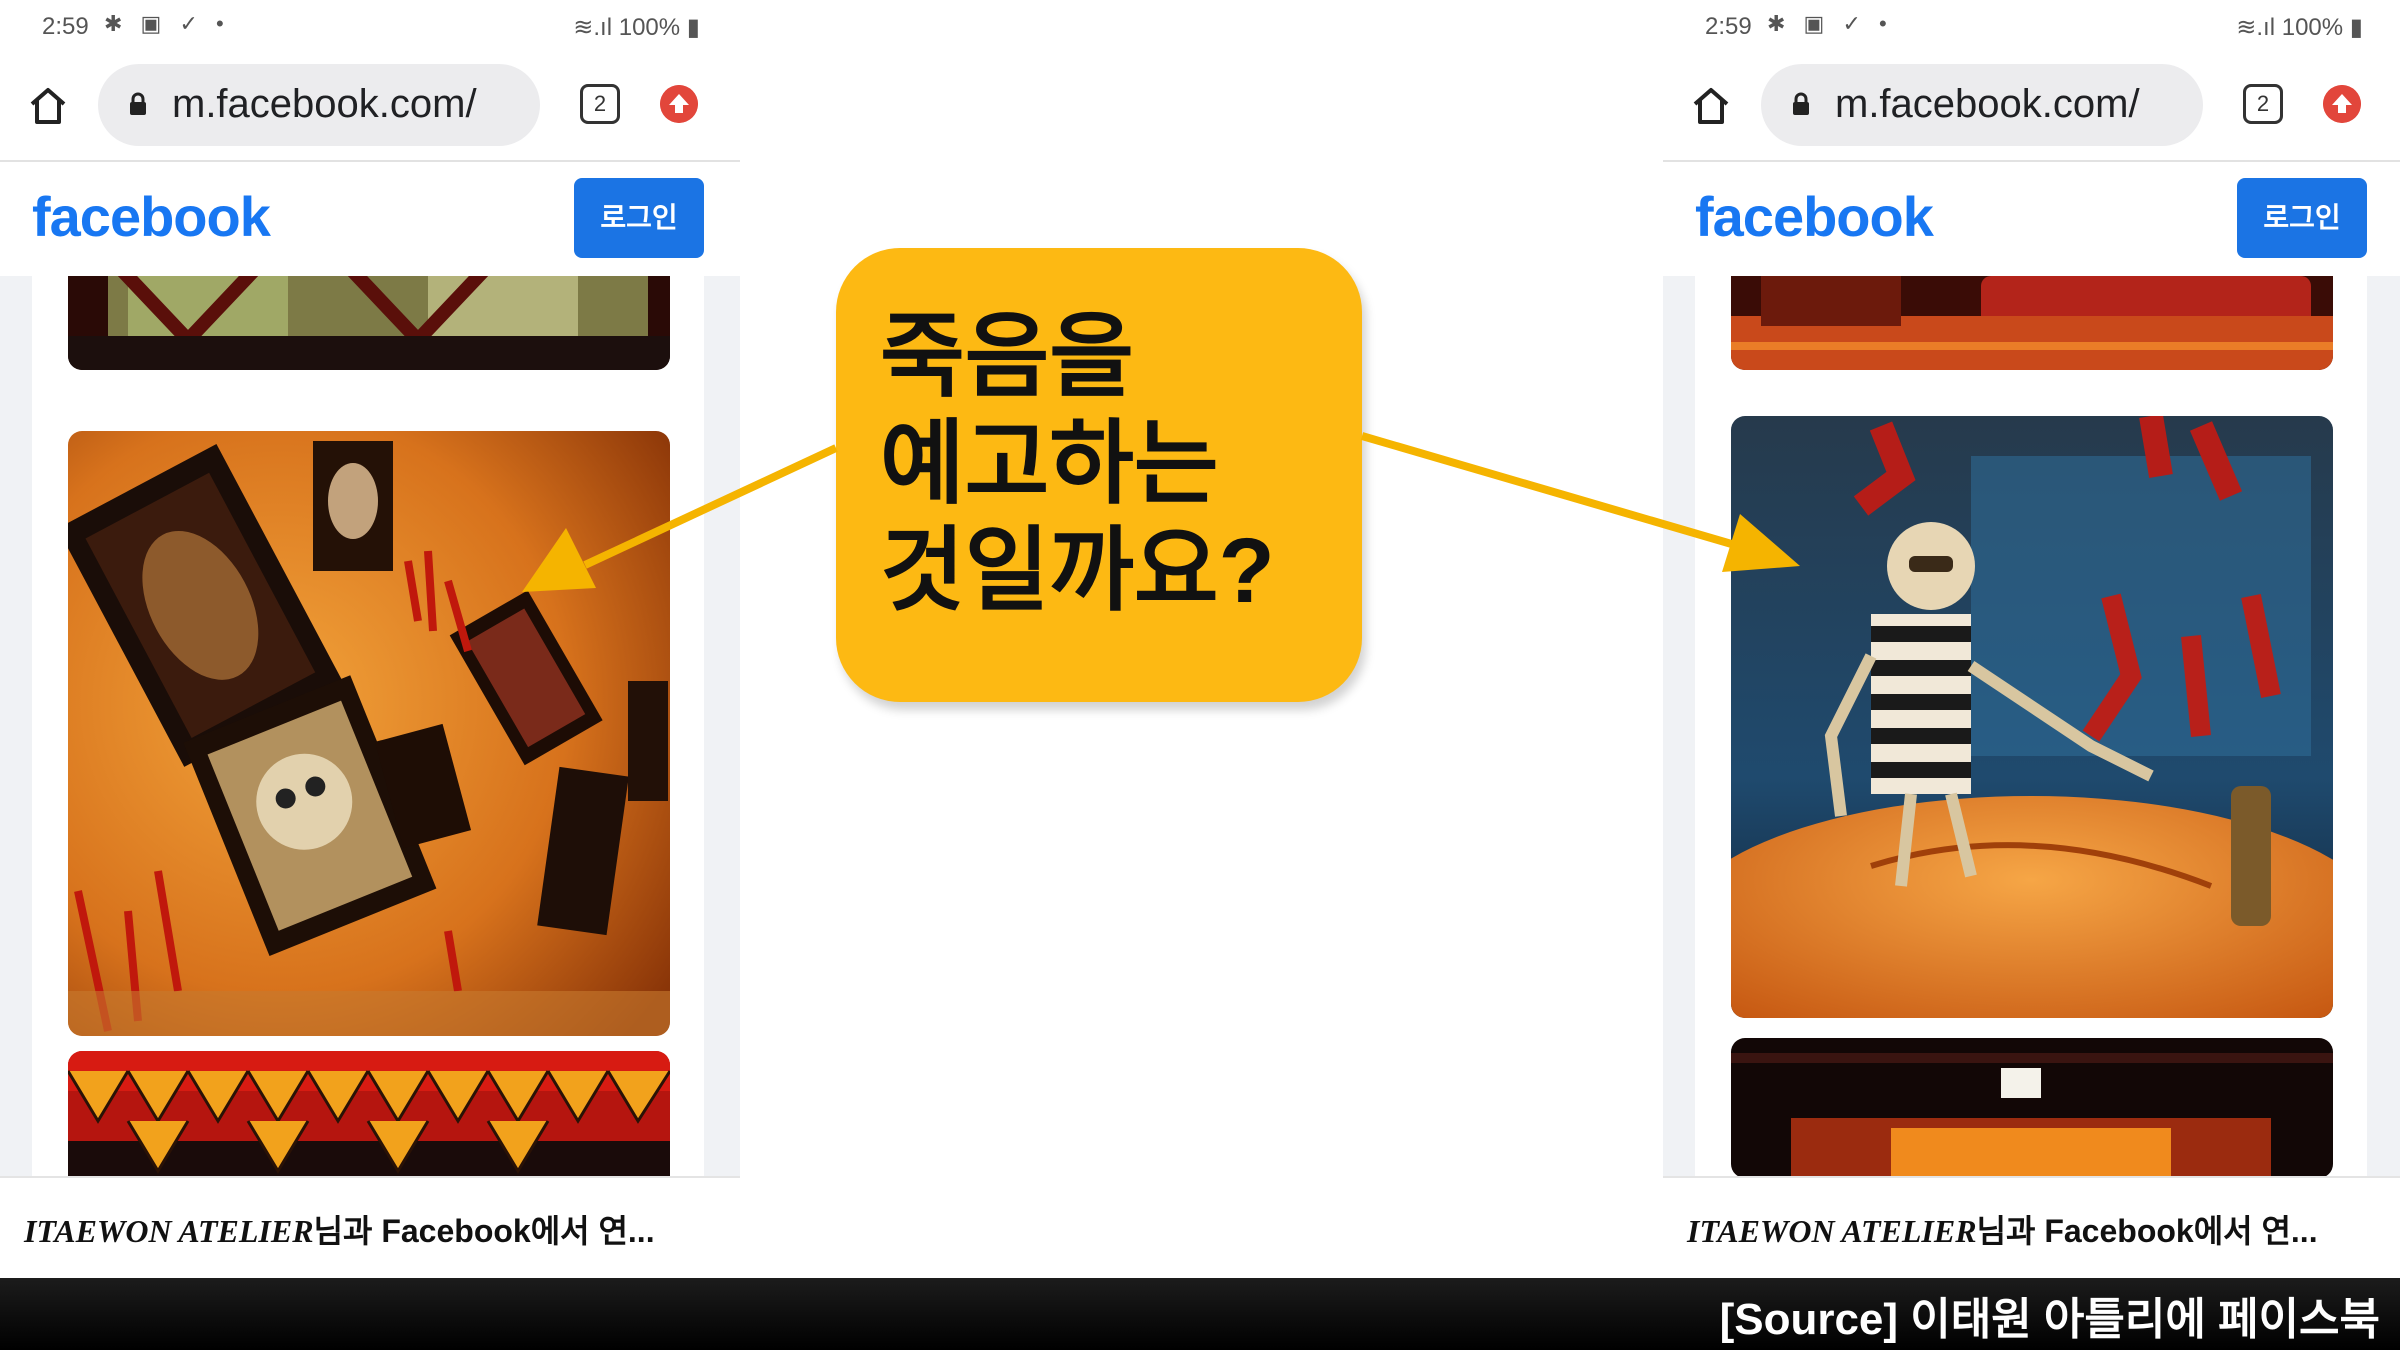  Describe the element at coordinates (369, 323) in the screenshot. I see `photo-window-frame` at that location.